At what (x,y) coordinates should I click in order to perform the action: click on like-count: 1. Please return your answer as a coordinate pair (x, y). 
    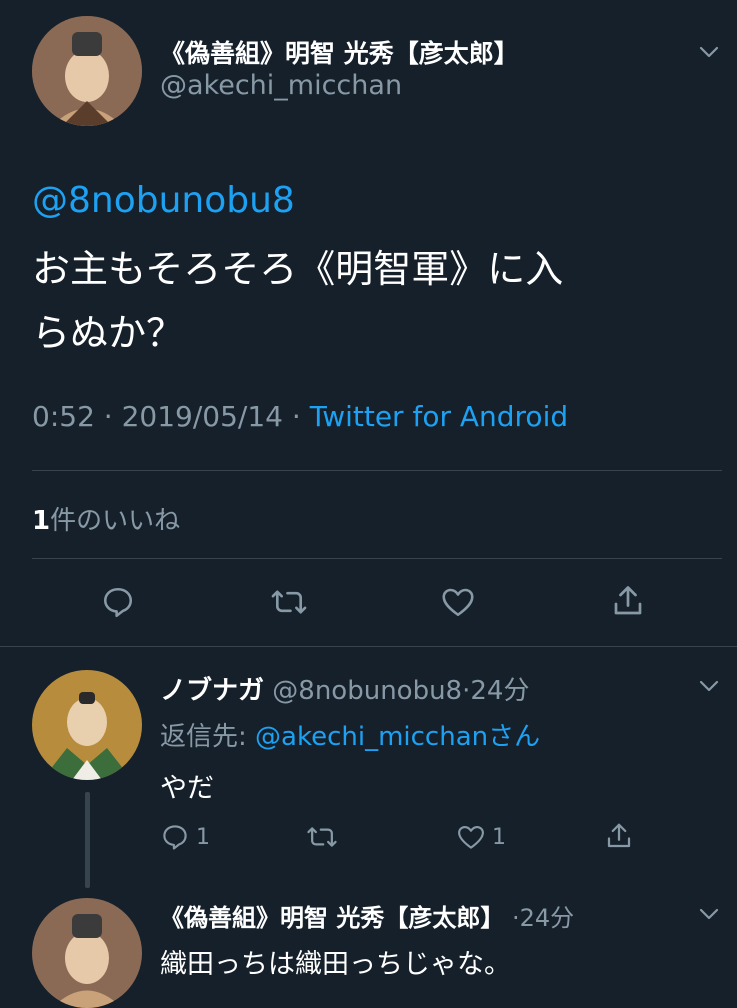
    Looking at the image, I should click on (499, 837).